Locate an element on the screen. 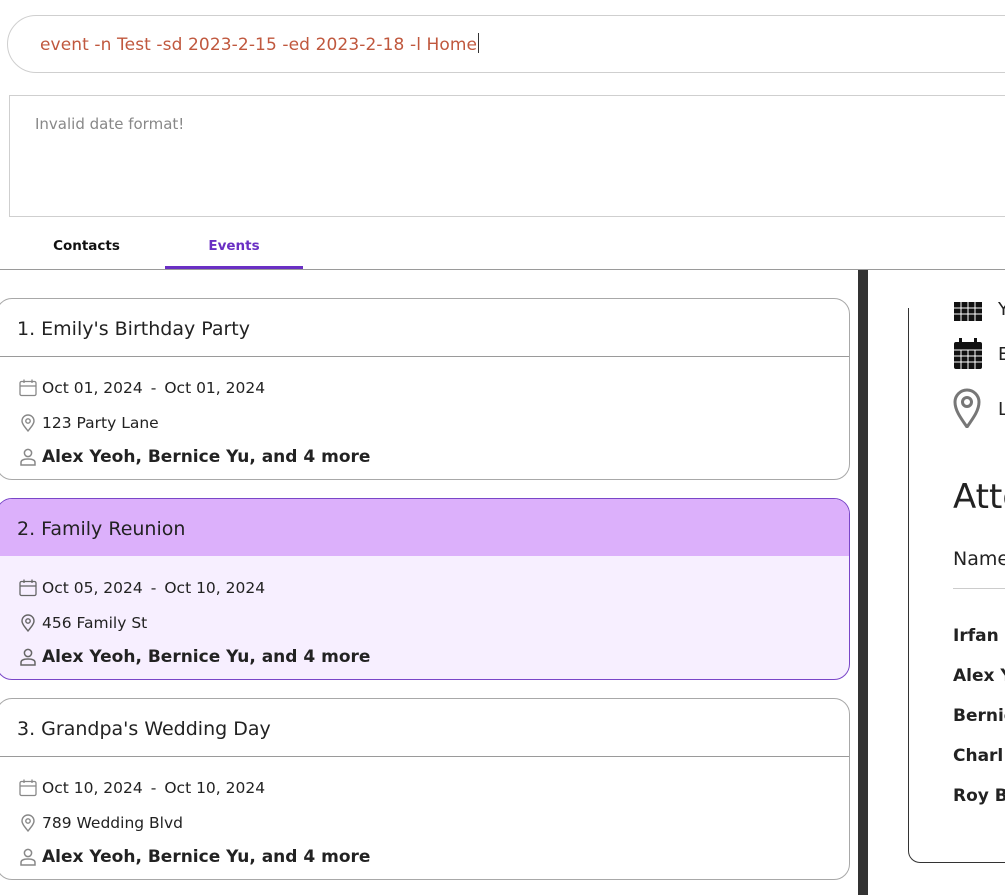  tab-events: Events is located at coordinates (234, 248).